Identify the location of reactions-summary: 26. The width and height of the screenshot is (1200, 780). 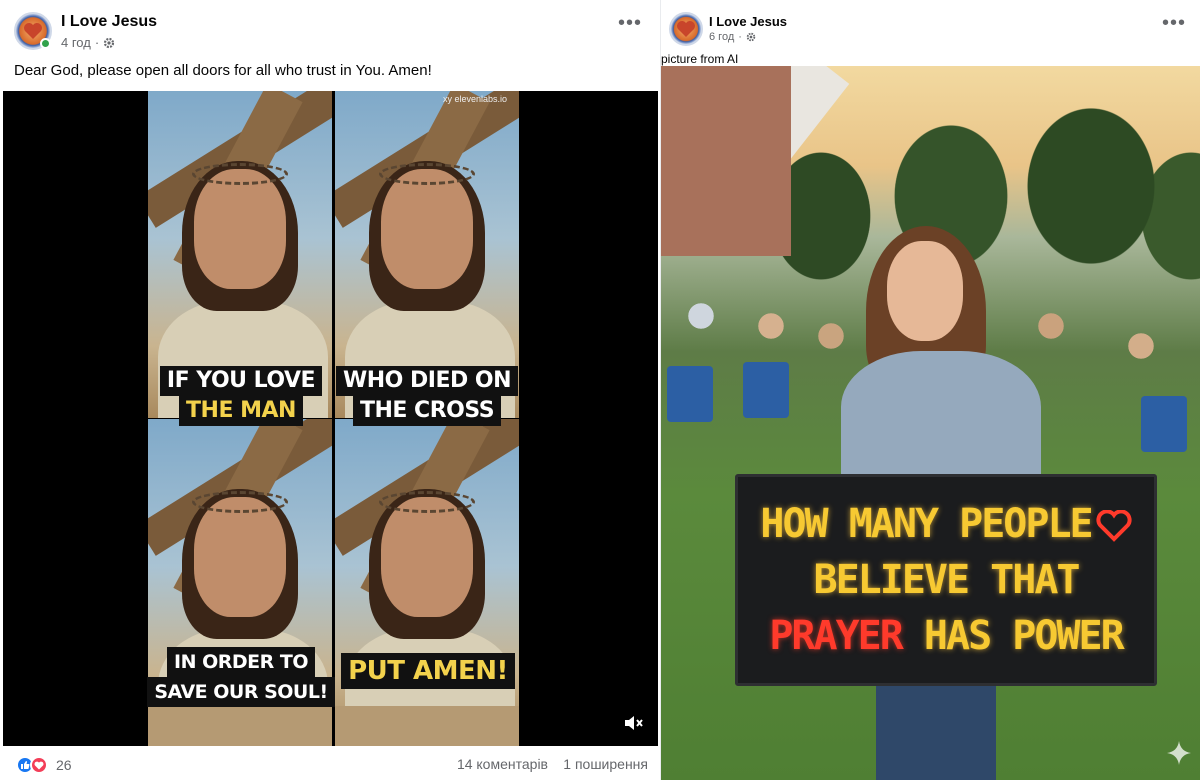
(44, 765).